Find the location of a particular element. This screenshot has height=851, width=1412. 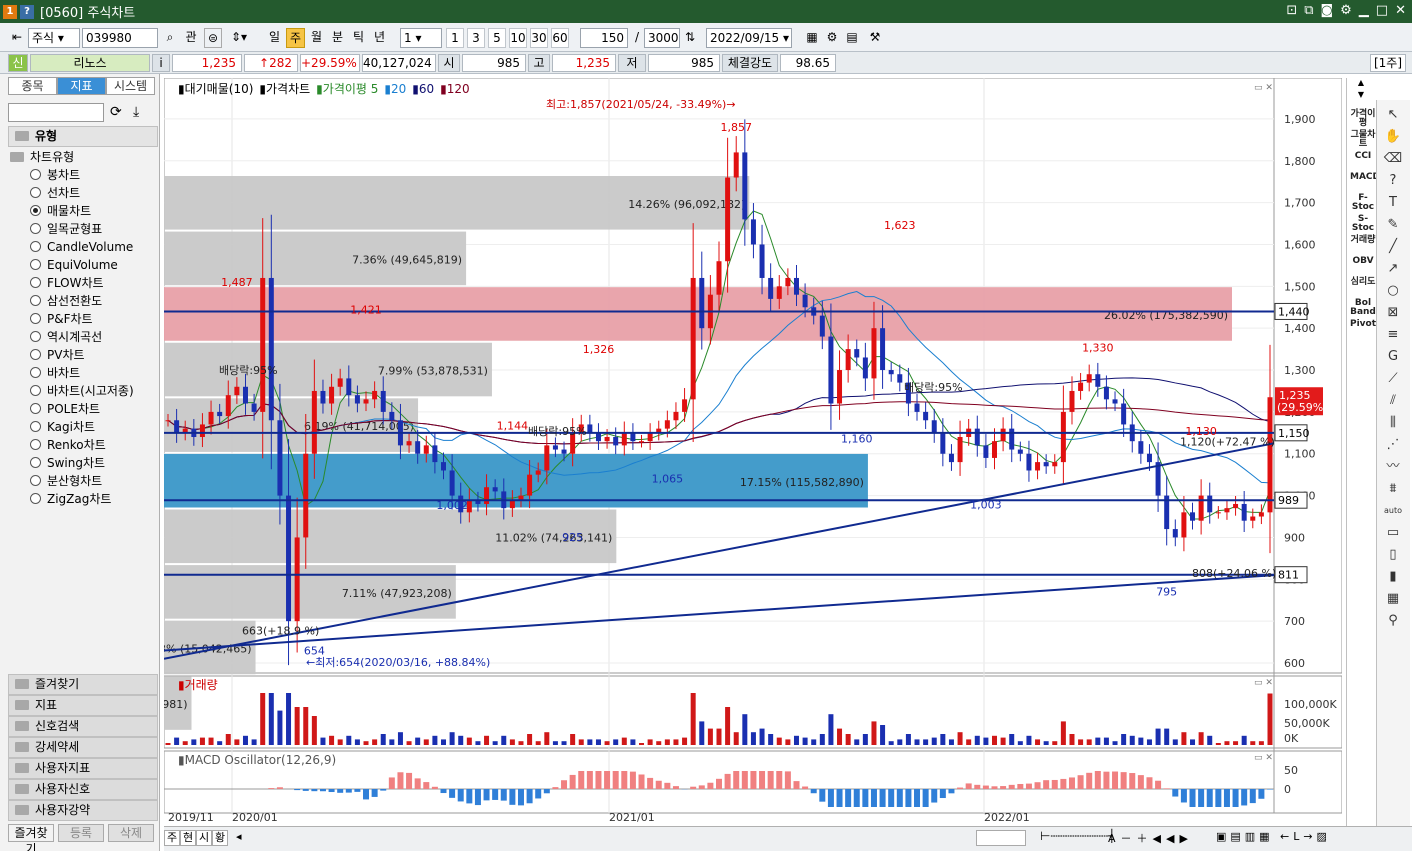

period-button: 일 is located at coordinates (274, 38).